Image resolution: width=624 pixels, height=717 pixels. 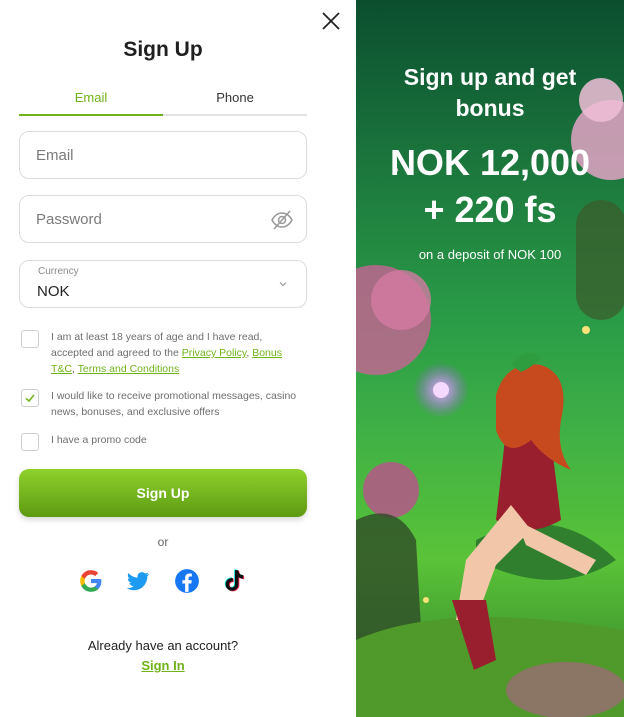 What do you see at coordinates (163, 542) in the screenshot?
I see `or-divider: or` at bounding box center [163, 542].